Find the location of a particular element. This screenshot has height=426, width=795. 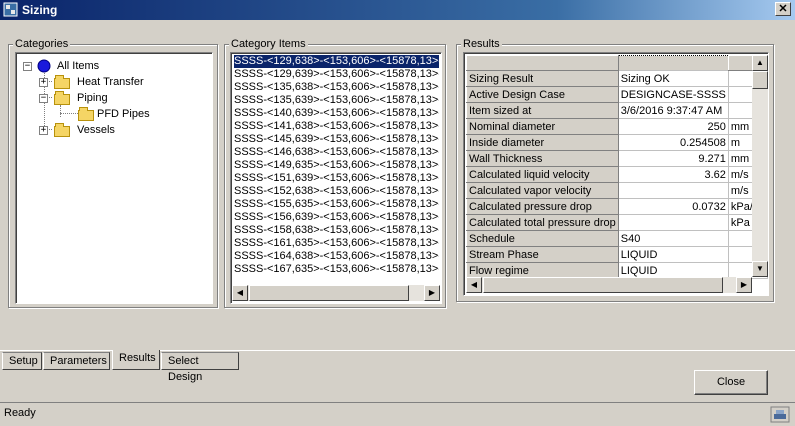

result-name-cell: Schedule is located at coordinates (542, 238).